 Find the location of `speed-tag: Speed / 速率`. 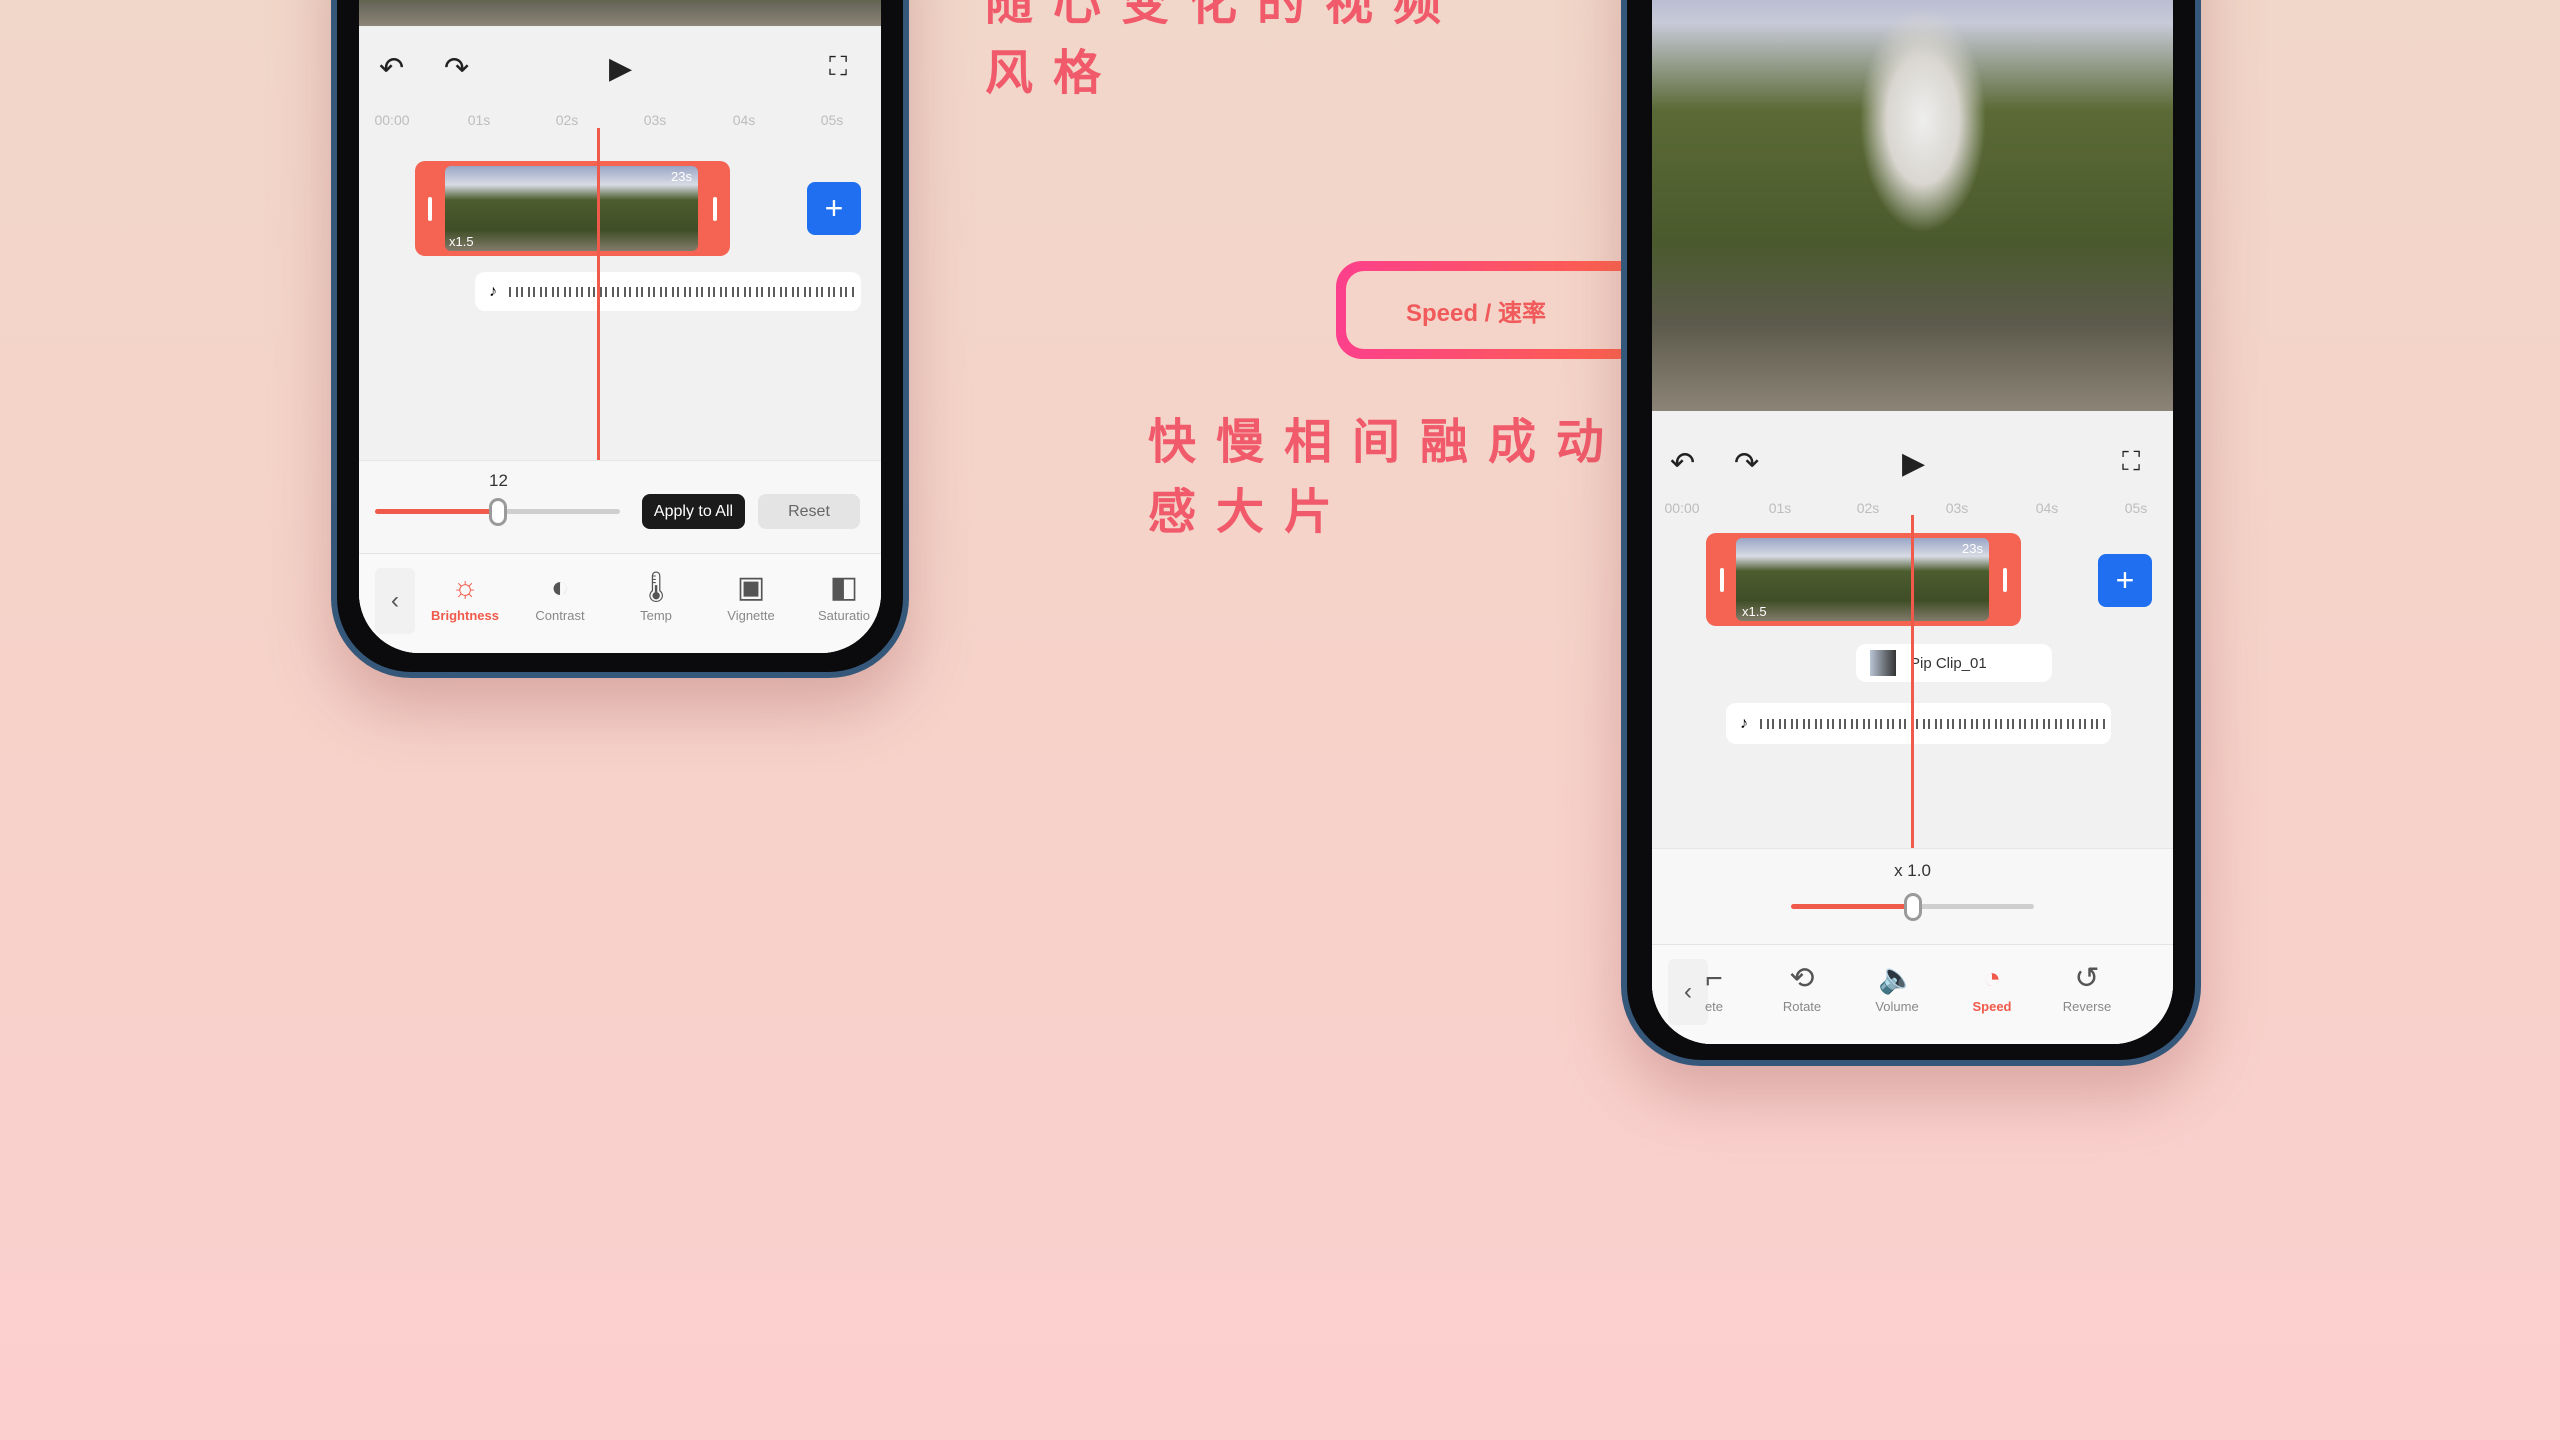

speed-tag: Speed / 速率 is located at coordinates (1491, 310).